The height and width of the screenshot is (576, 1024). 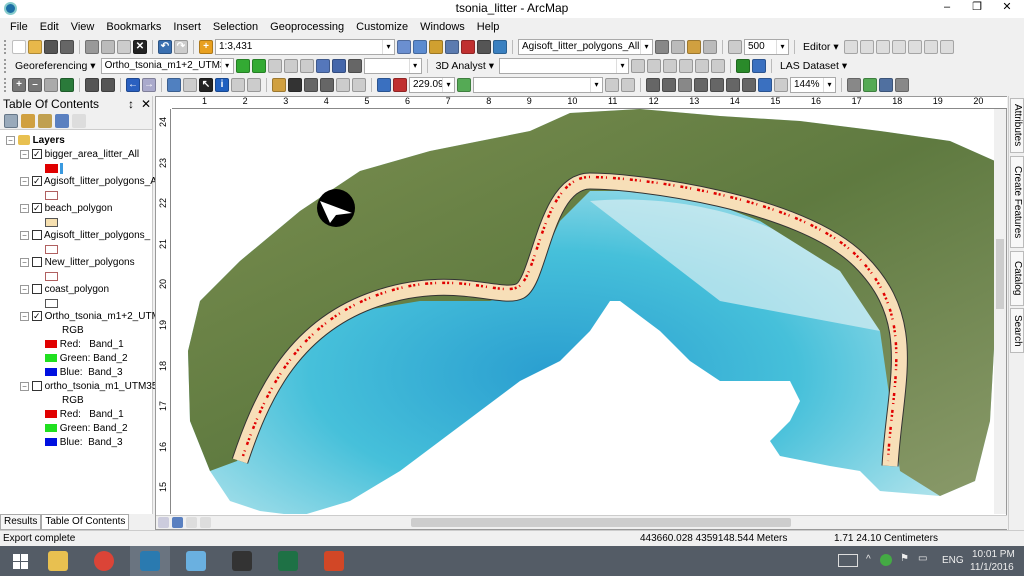 What do you see at coordinates (992, 567) in the screenshot?
I see `clock-date: 11/1/2016` at bounding box center [992, 567].